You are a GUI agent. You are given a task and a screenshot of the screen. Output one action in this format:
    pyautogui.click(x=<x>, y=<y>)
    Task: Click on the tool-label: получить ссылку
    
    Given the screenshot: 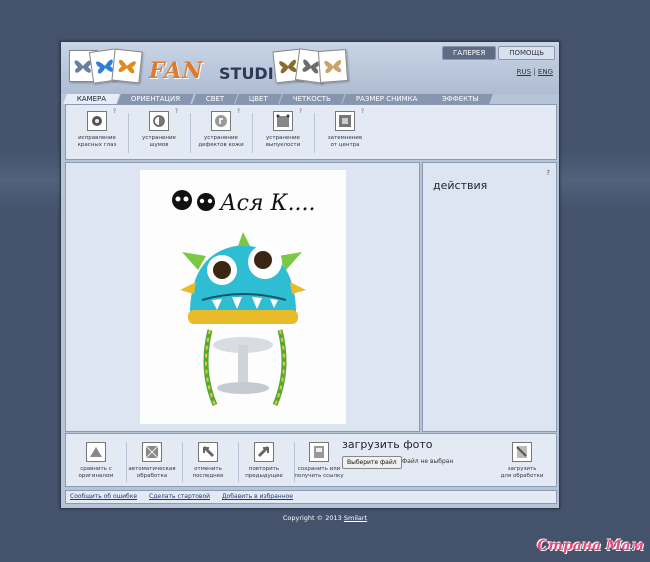 What is the action you would take?
    pyautogui.click(x=319, y=476)
    